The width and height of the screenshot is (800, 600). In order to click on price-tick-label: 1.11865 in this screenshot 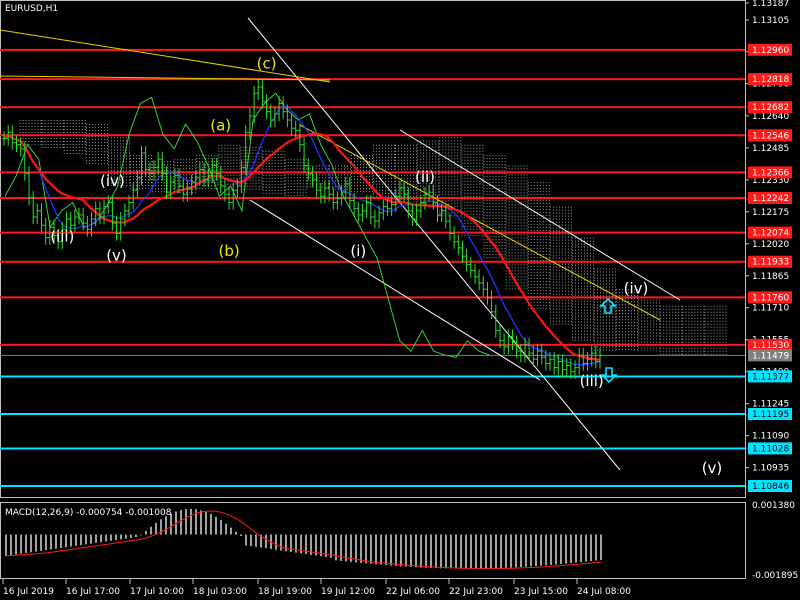, I will do `click(770, 277)`.